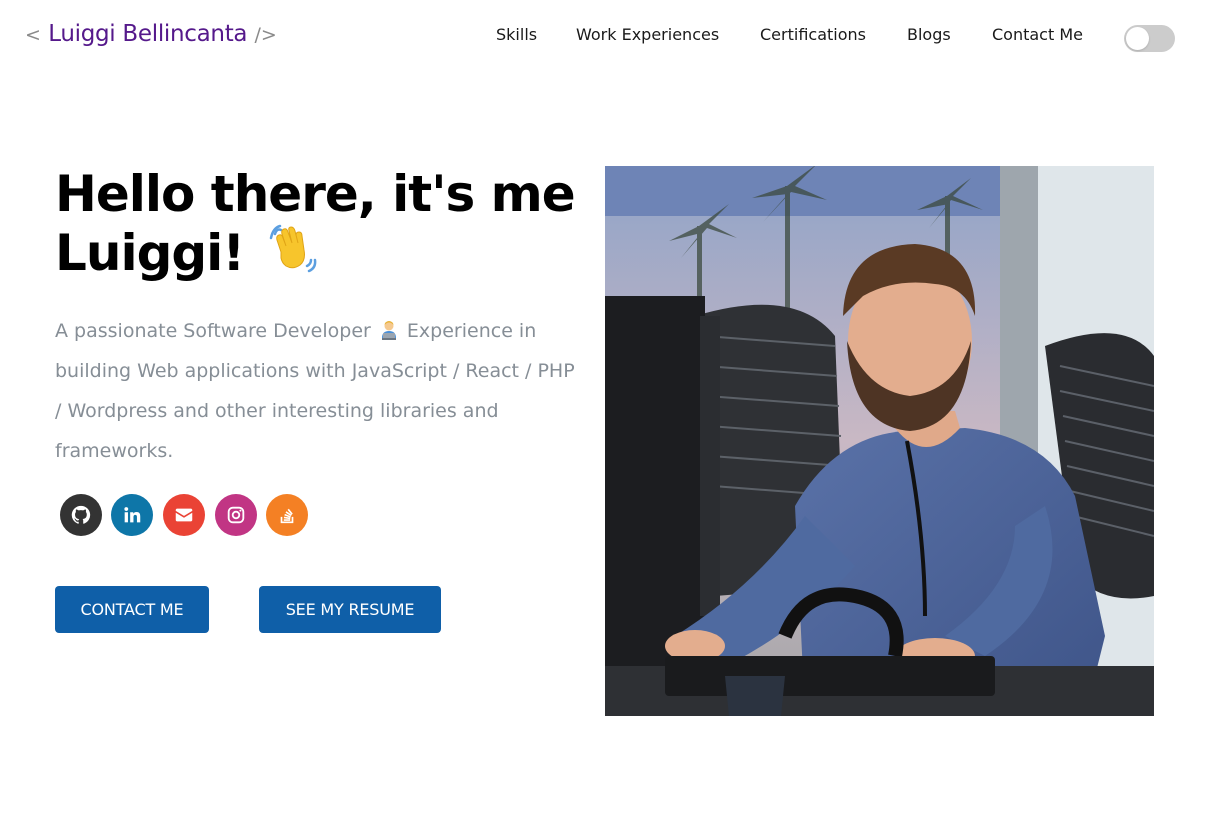 The image size is (1212, 817). What do you see at coordinates (213, 331) in the screenshot?
I see `subtitle-part1: A passionate Software Developer` at bounding box center [213, 331].